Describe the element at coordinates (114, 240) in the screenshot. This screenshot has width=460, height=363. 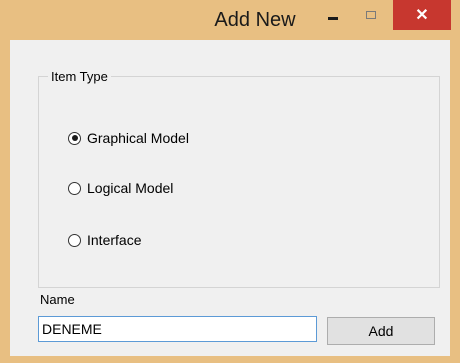
I see `radio-label-interface: Interface` at that location.